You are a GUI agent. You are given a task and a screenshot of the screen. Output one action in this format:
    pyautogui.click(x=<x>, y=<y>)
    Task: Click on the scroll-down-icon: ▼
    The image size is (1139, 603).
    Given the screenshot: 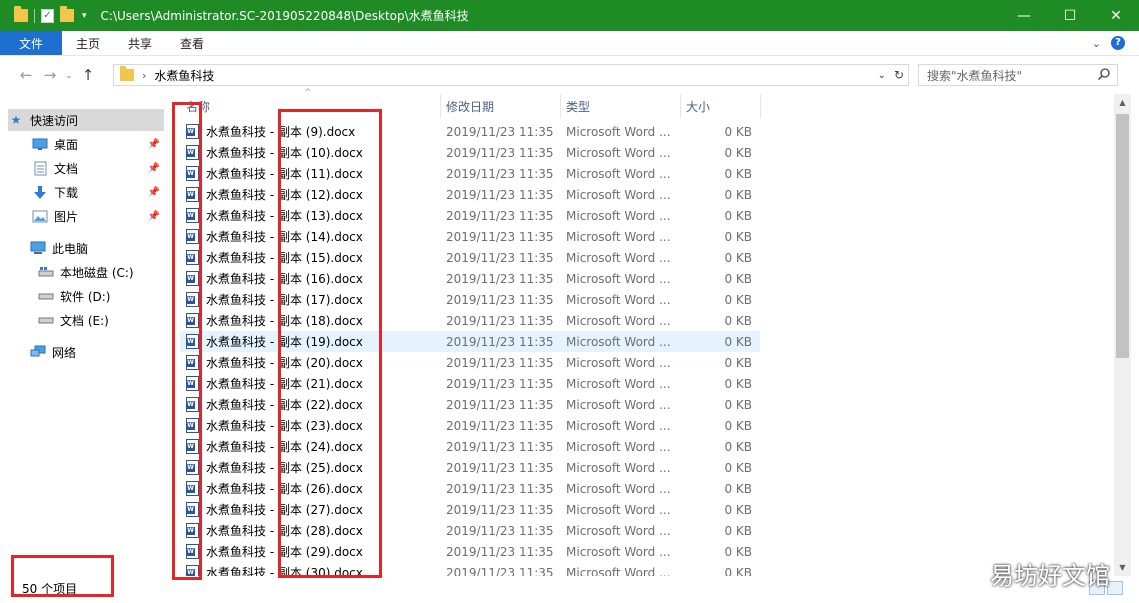 What is the action you would take?
    pyautogui.click(x=1122, y=567)
    